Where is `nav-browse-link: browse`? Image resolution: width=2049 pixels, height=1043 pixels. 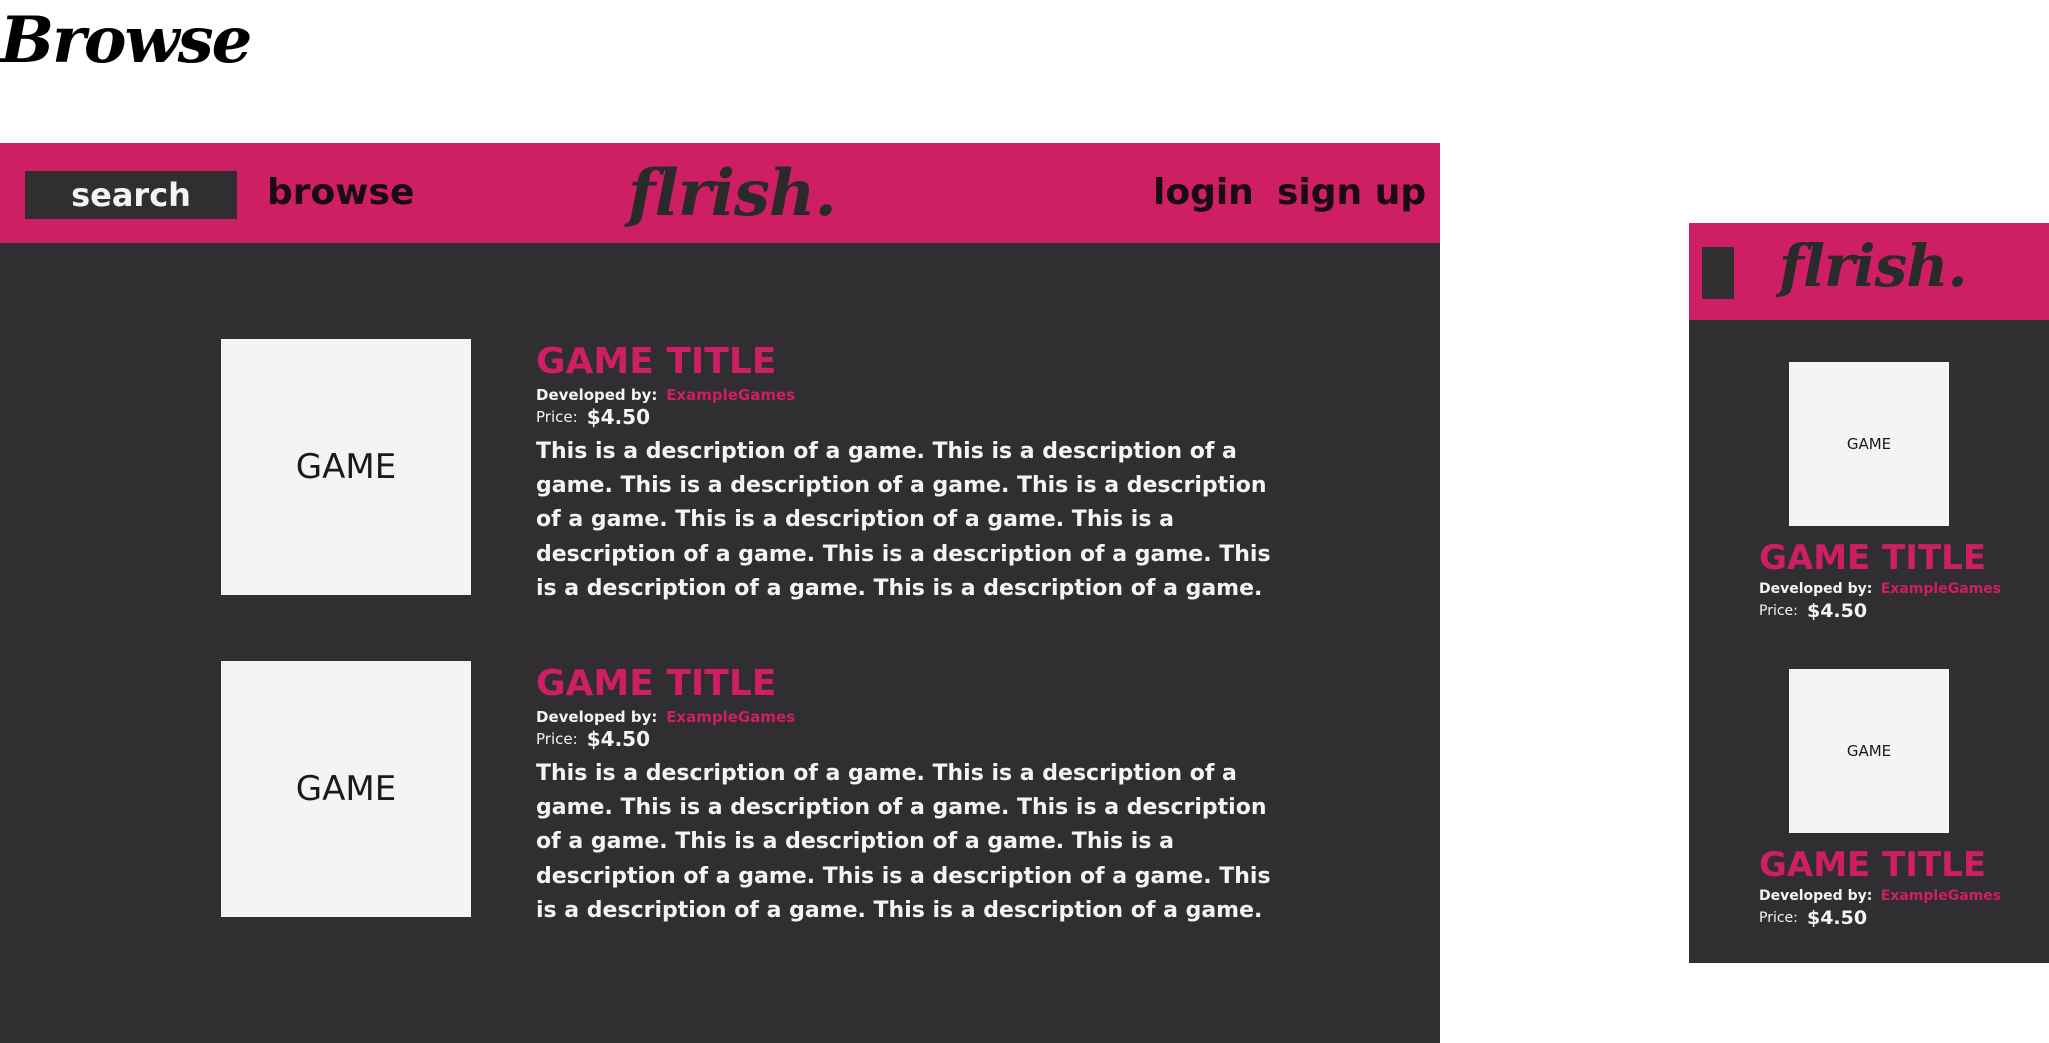
nav-browse-link: browse is located at coordinates (340, 193).